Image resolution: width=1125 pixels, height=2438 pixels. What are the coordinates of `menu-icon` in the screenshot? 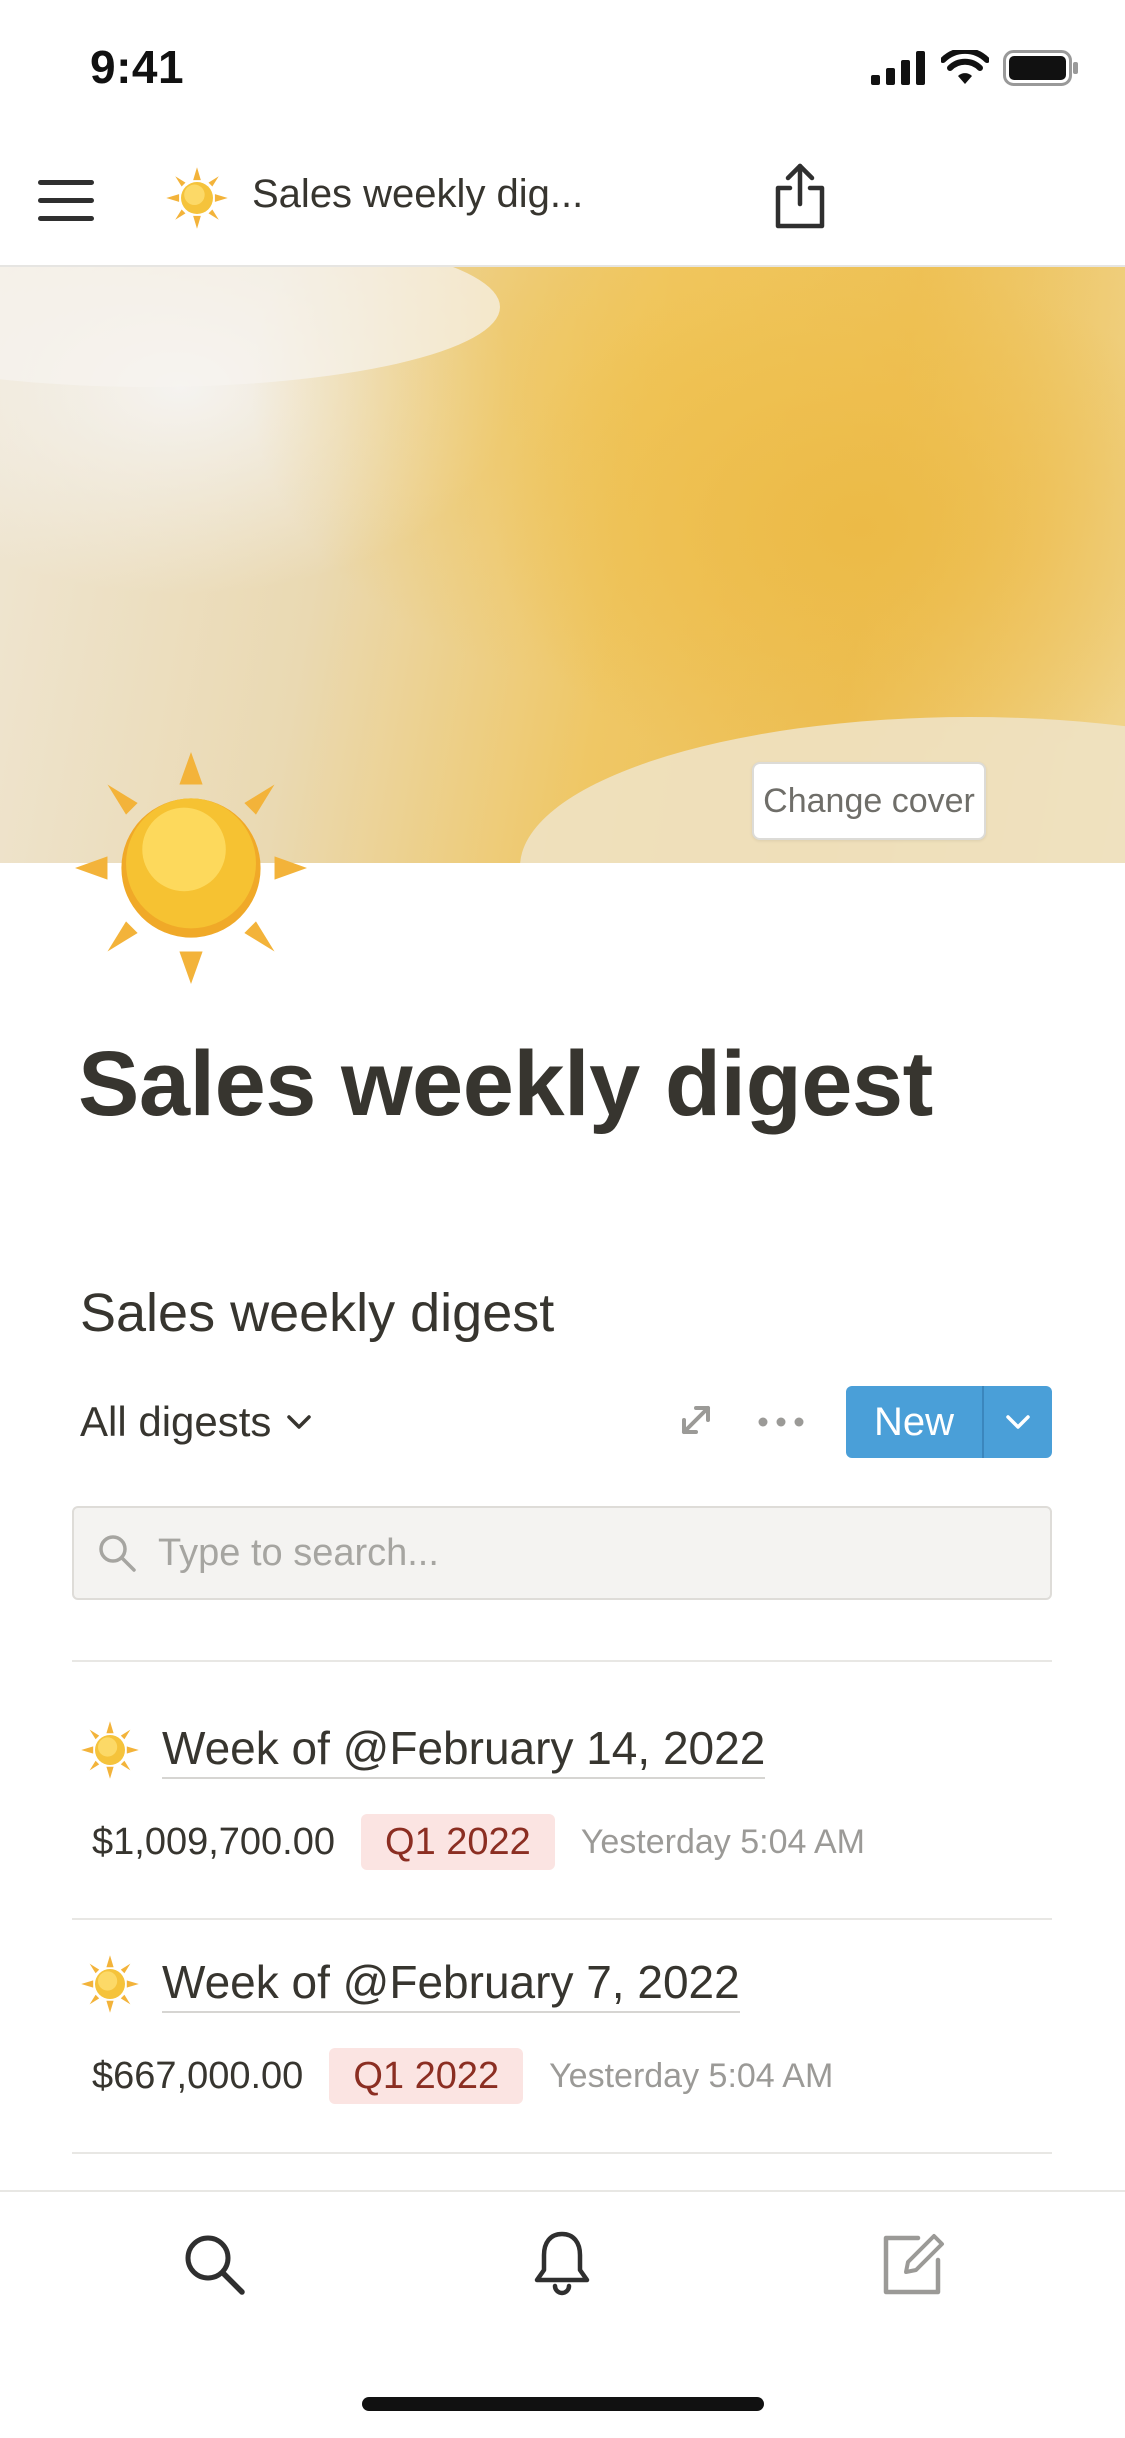 It's located at (66, 200).